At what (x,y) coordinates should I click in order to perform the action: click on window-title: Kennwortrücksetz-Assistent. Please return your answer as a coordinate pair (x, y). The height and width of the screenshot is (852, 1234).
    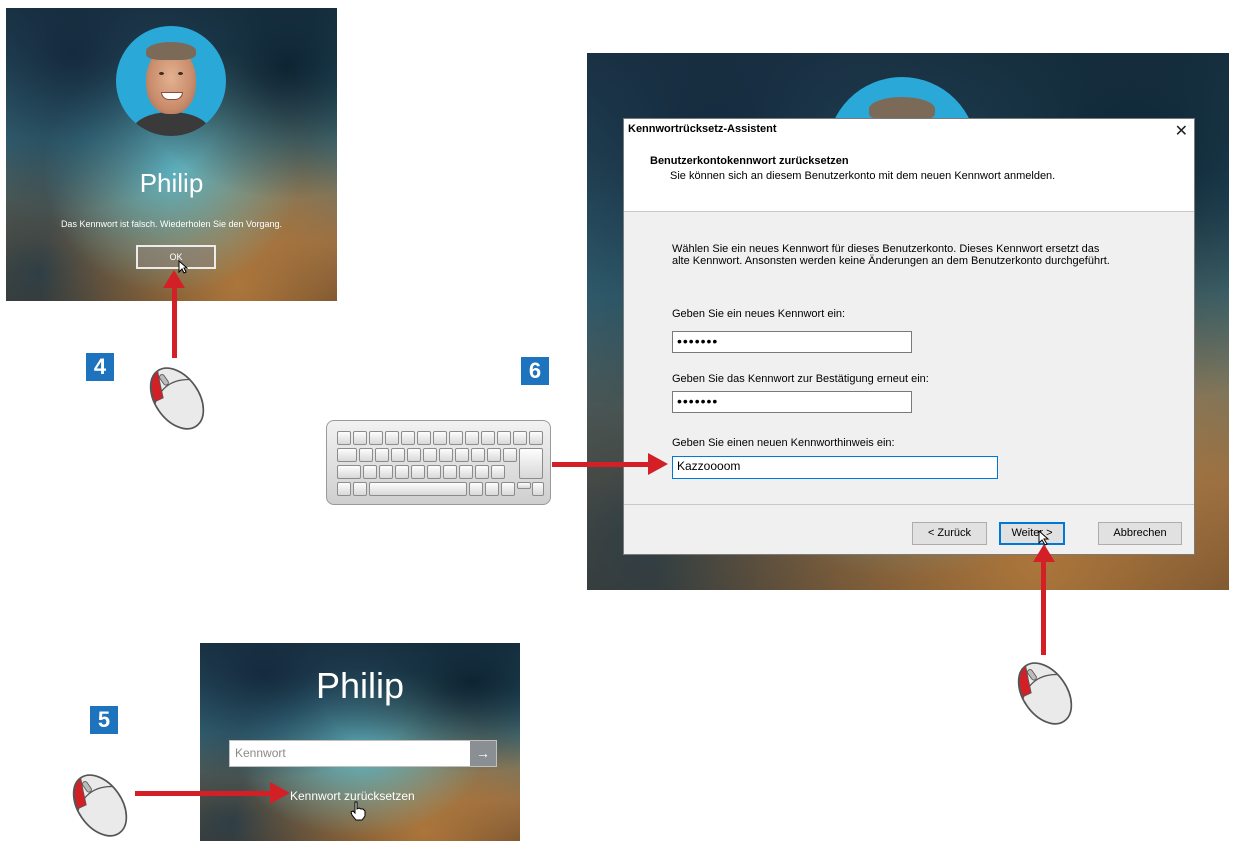
    Looking at the image, I should click on (702, 129).